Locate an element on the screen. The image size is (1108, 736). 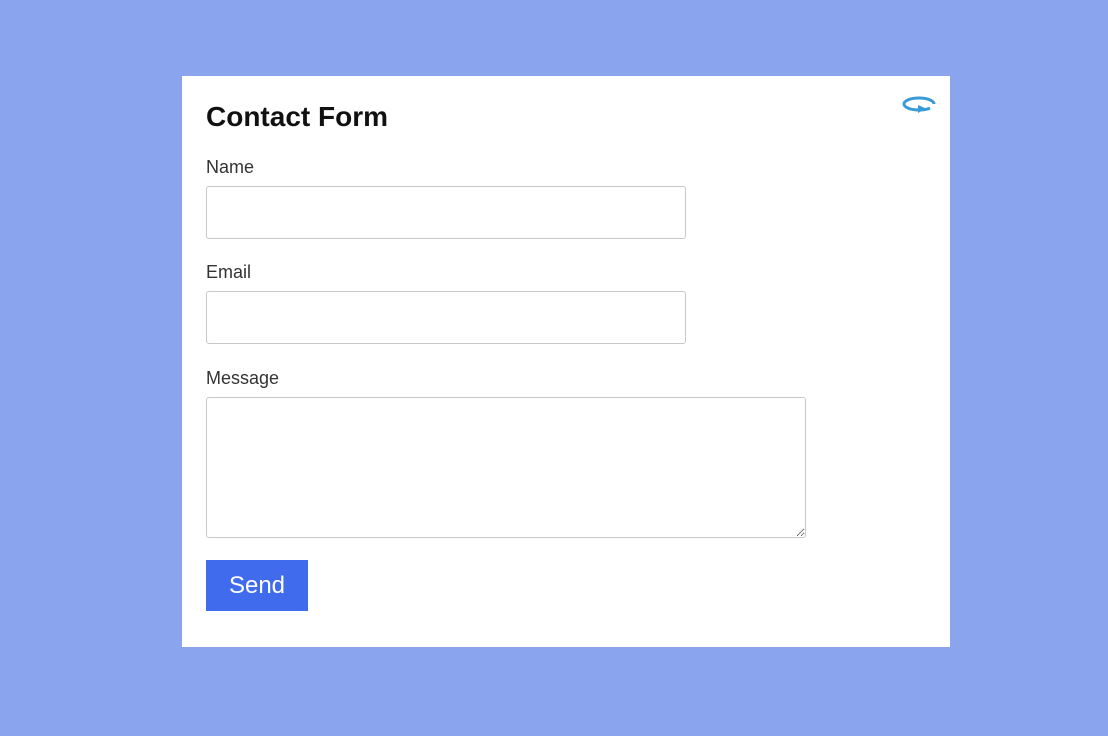
message-textarea is located at coordinates (506, 467).